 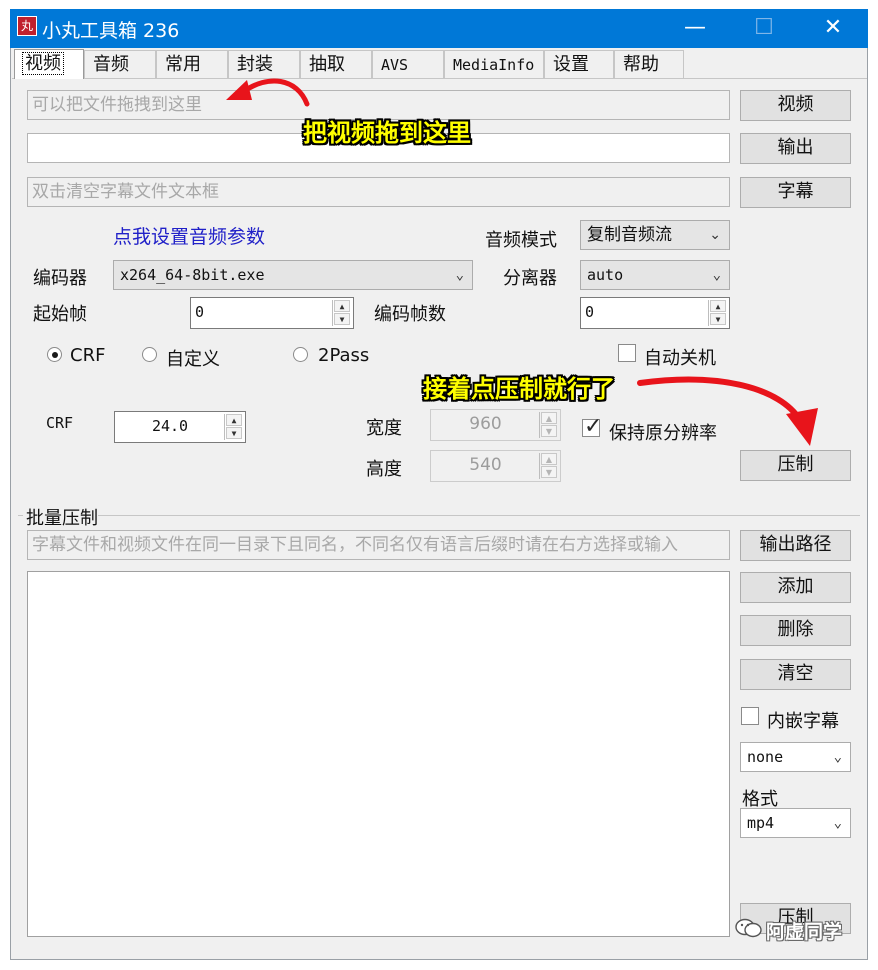 What do you see at coordinates (275, 92) in the screenshot?
I see `arrow-to-drop-zone` at bounding box center [275, 92].